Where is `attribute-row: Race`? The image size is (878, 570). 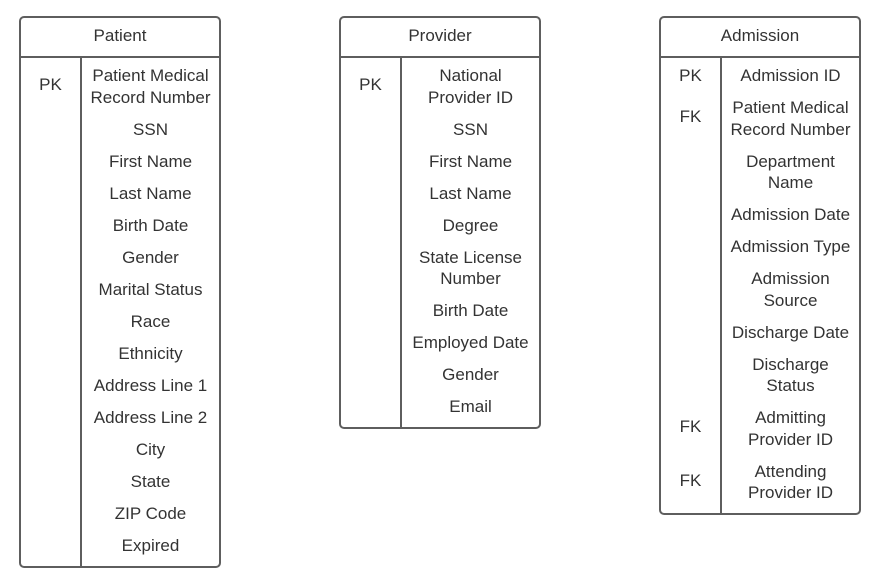
attribute-row: Race is located at coordinates (150, 322).